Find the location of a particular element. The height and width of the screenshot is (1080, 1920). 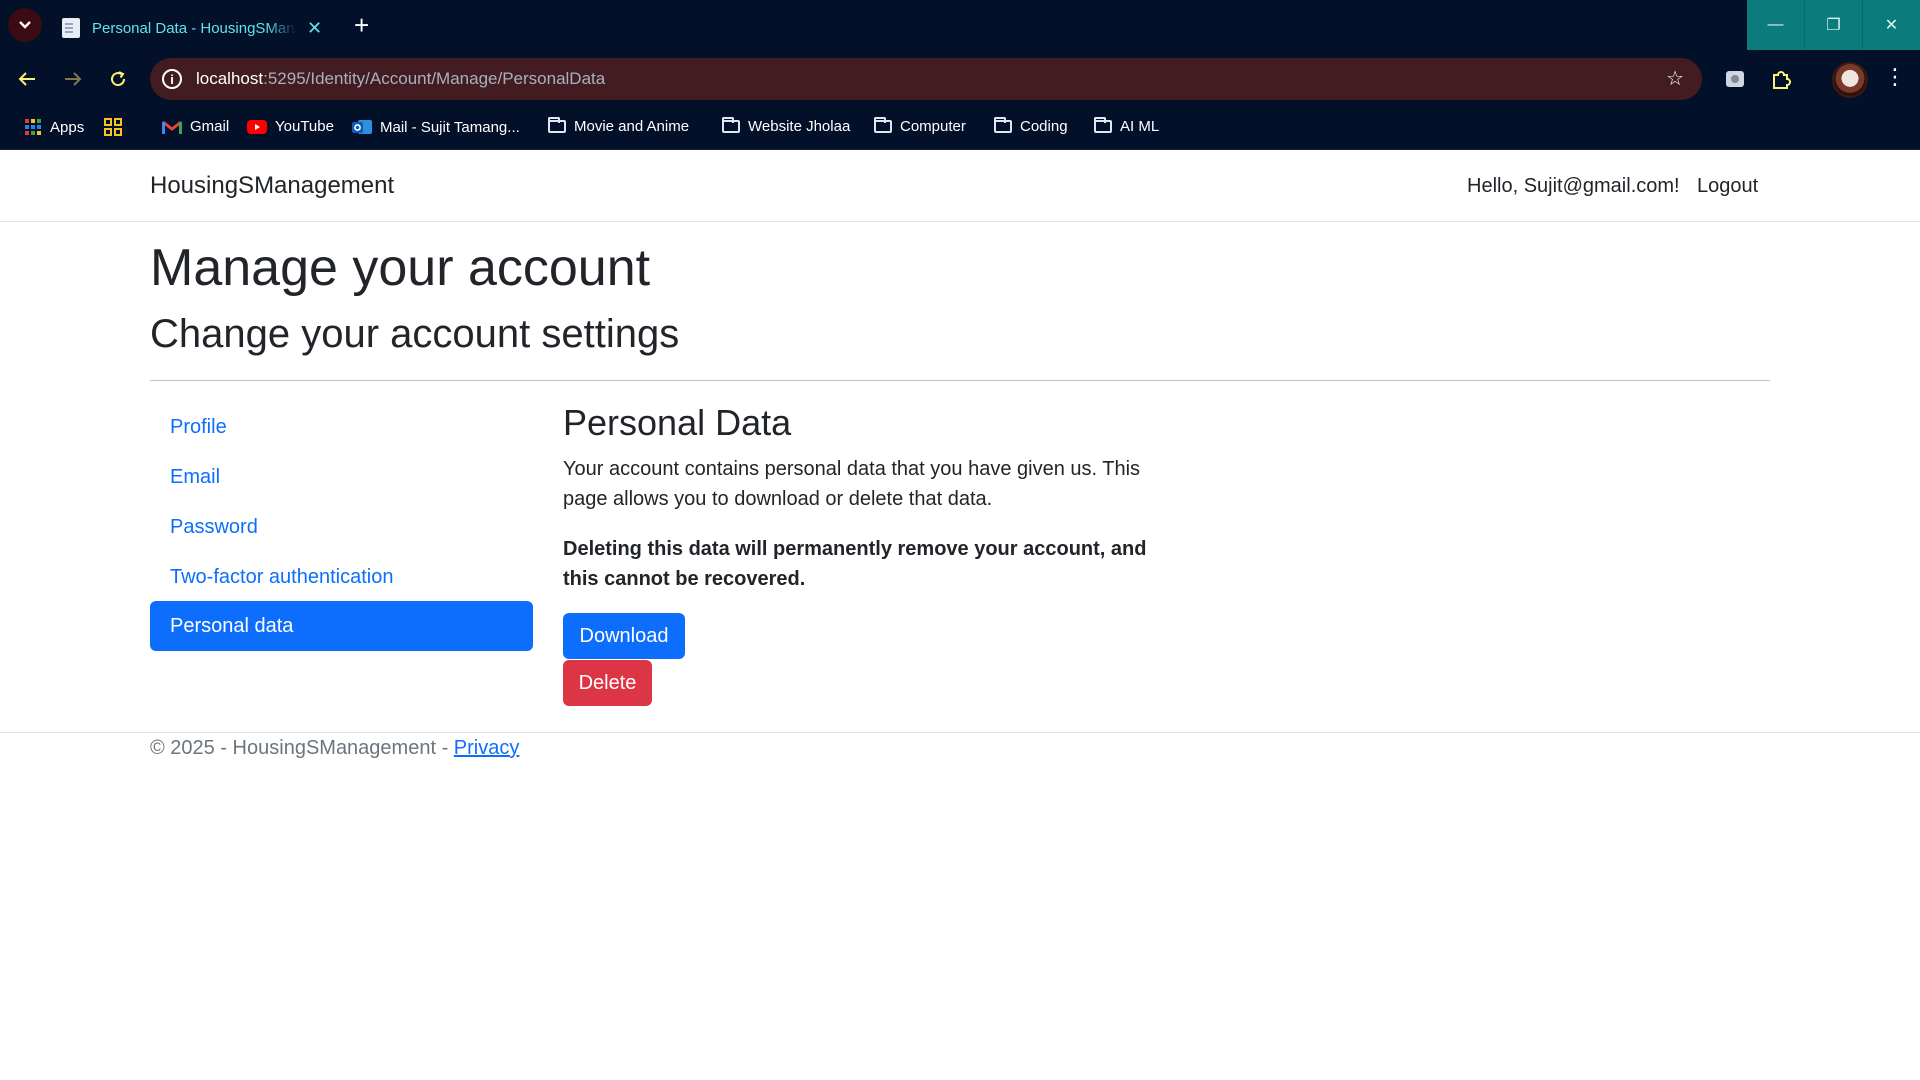

restore-button: ❐ is located at coordinates (1833, 25).